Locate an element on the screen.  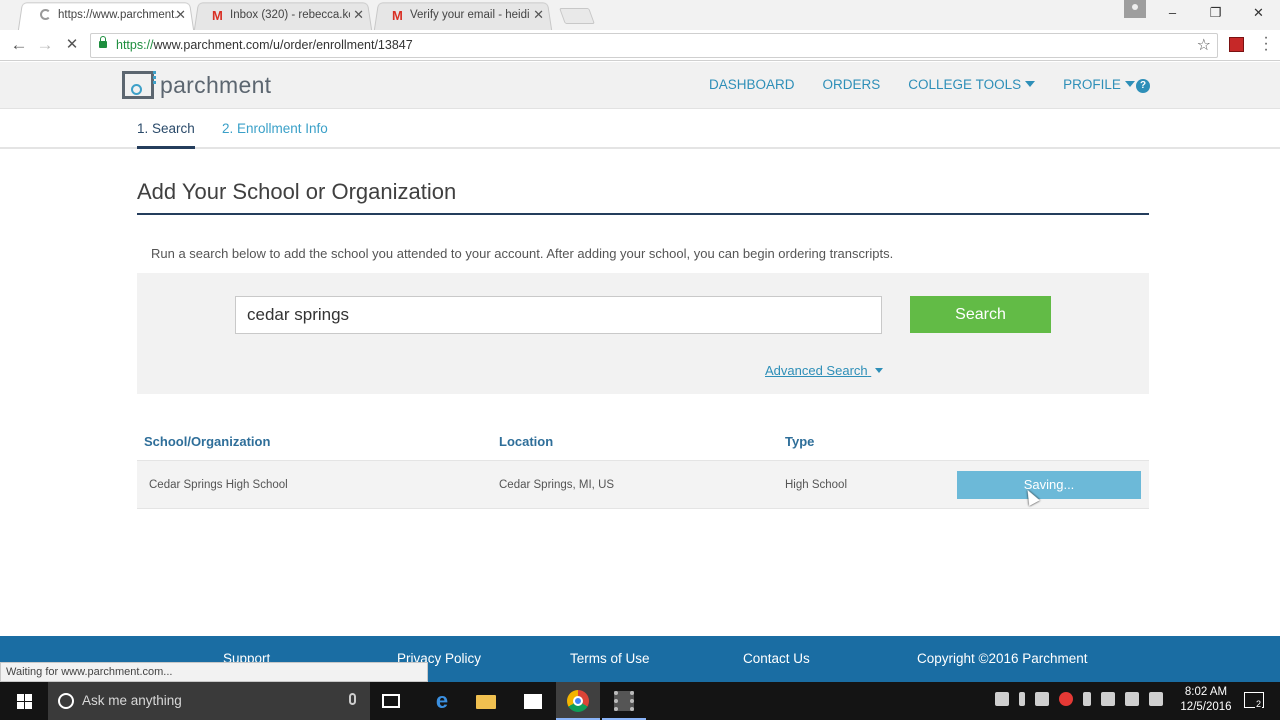
parchment-logo: parchment is located at coordinates (196, 85).